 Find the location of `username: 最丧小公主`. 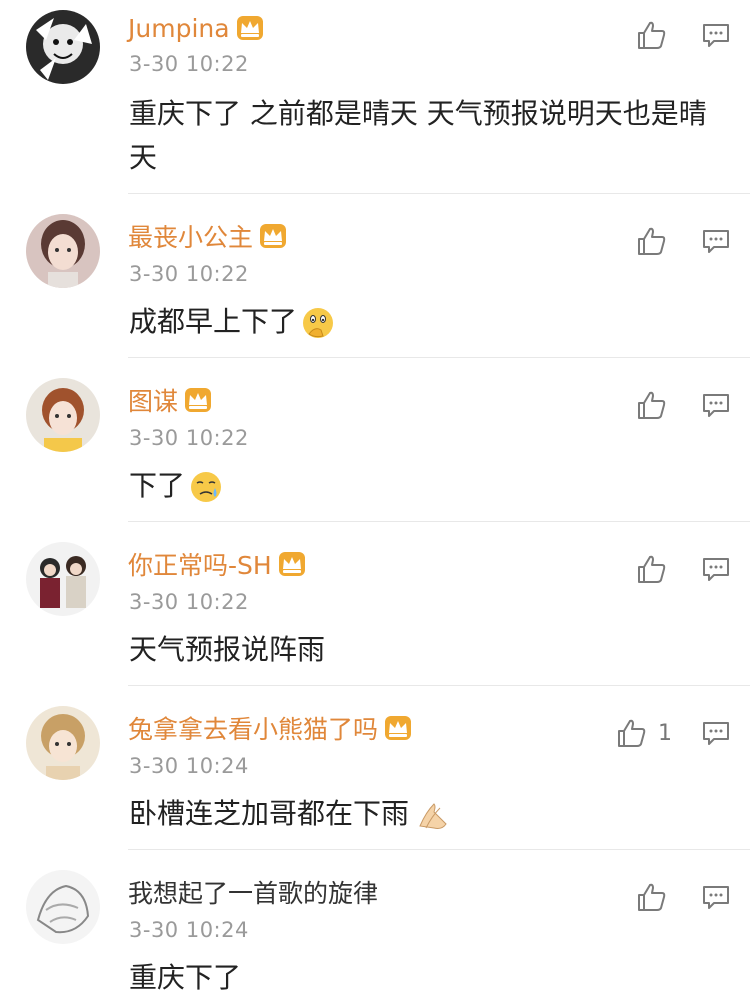

username: 最丧小公主 is located at coordinates (190, 236).